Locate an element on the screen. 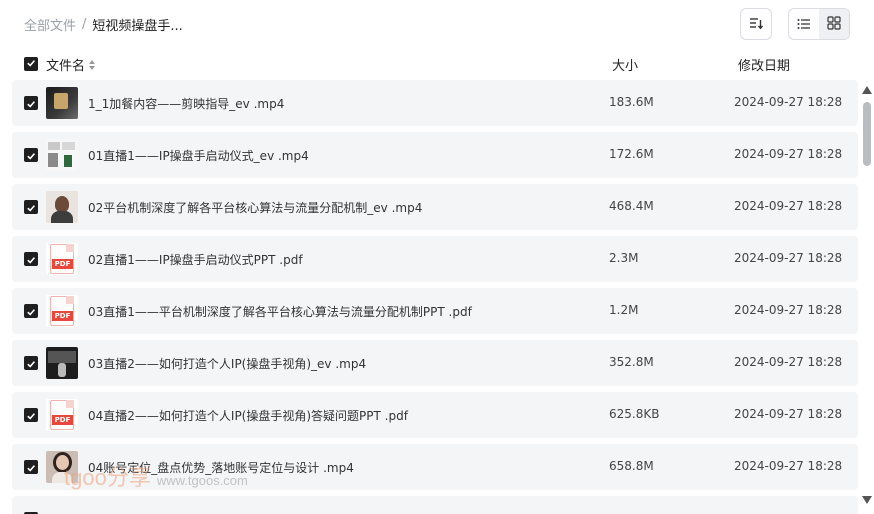  breadcrumb-root-link: 全部文件 is located at coordinates (50, 24).